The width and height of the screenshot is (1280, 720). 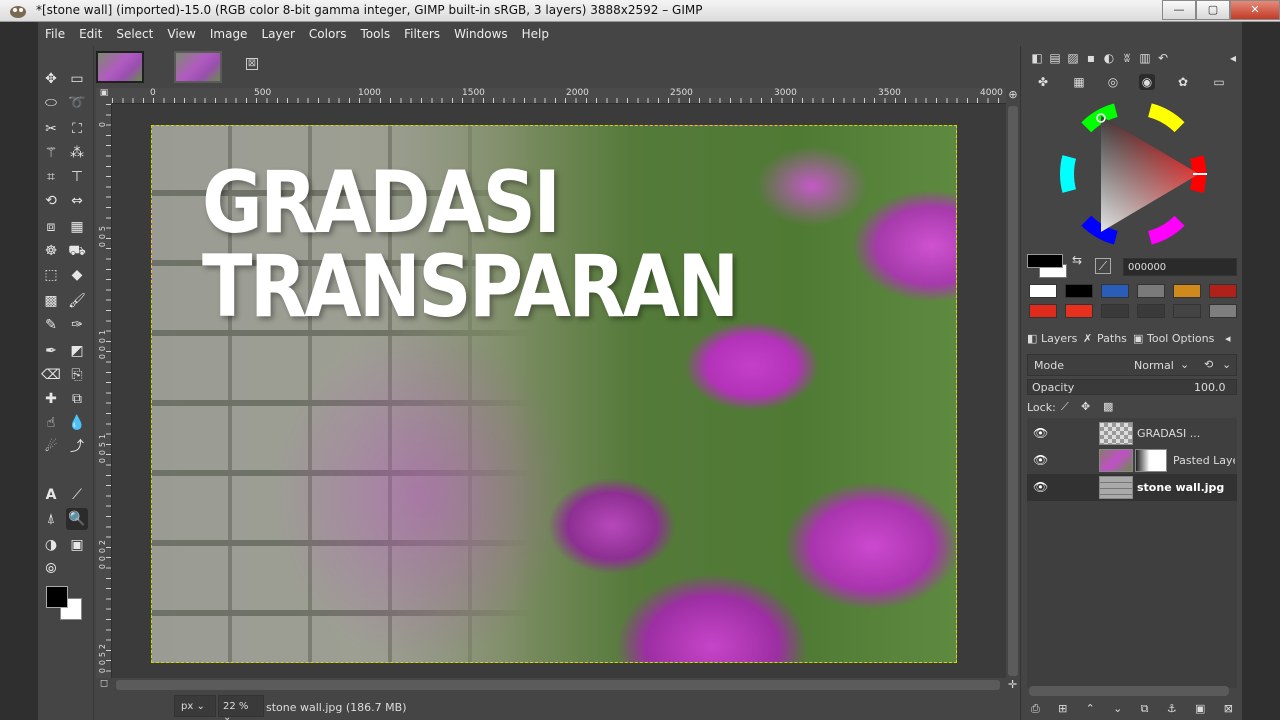 I want to click on minimize-button: —, so click(x=1179, y=10).